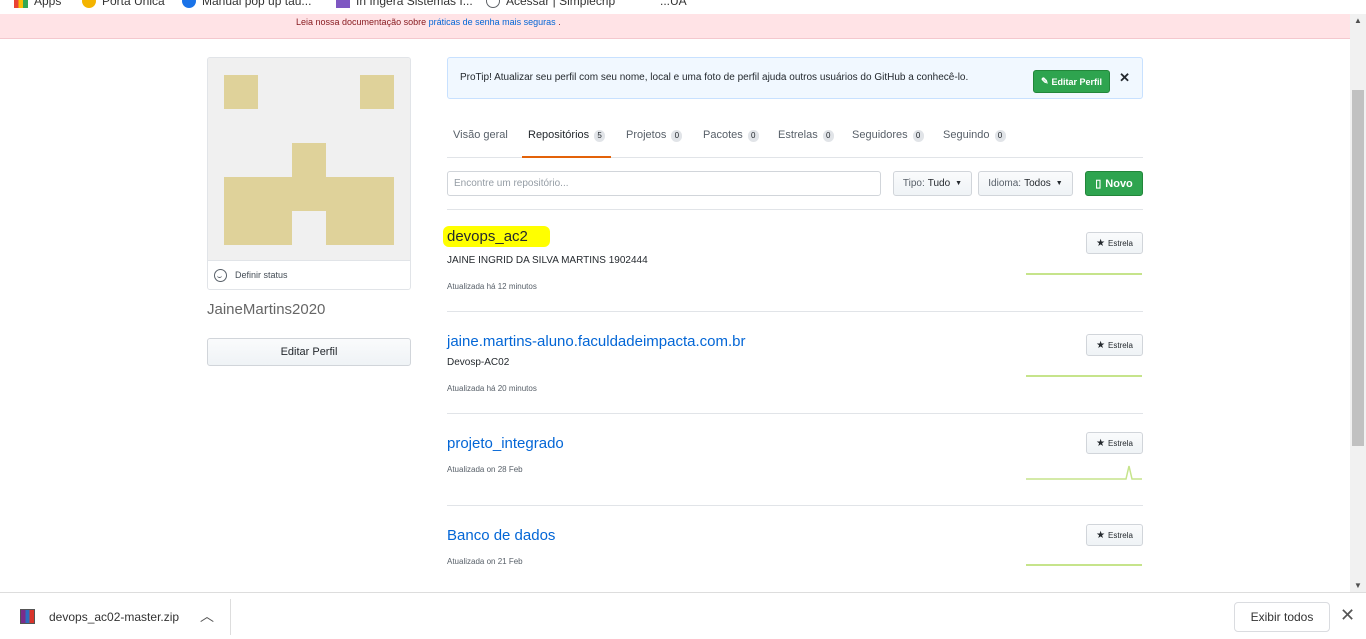  What do you see at coordinates (27, 616) in the screenshot?
I see `zip-file-icon` at bounding box center [27, 616].